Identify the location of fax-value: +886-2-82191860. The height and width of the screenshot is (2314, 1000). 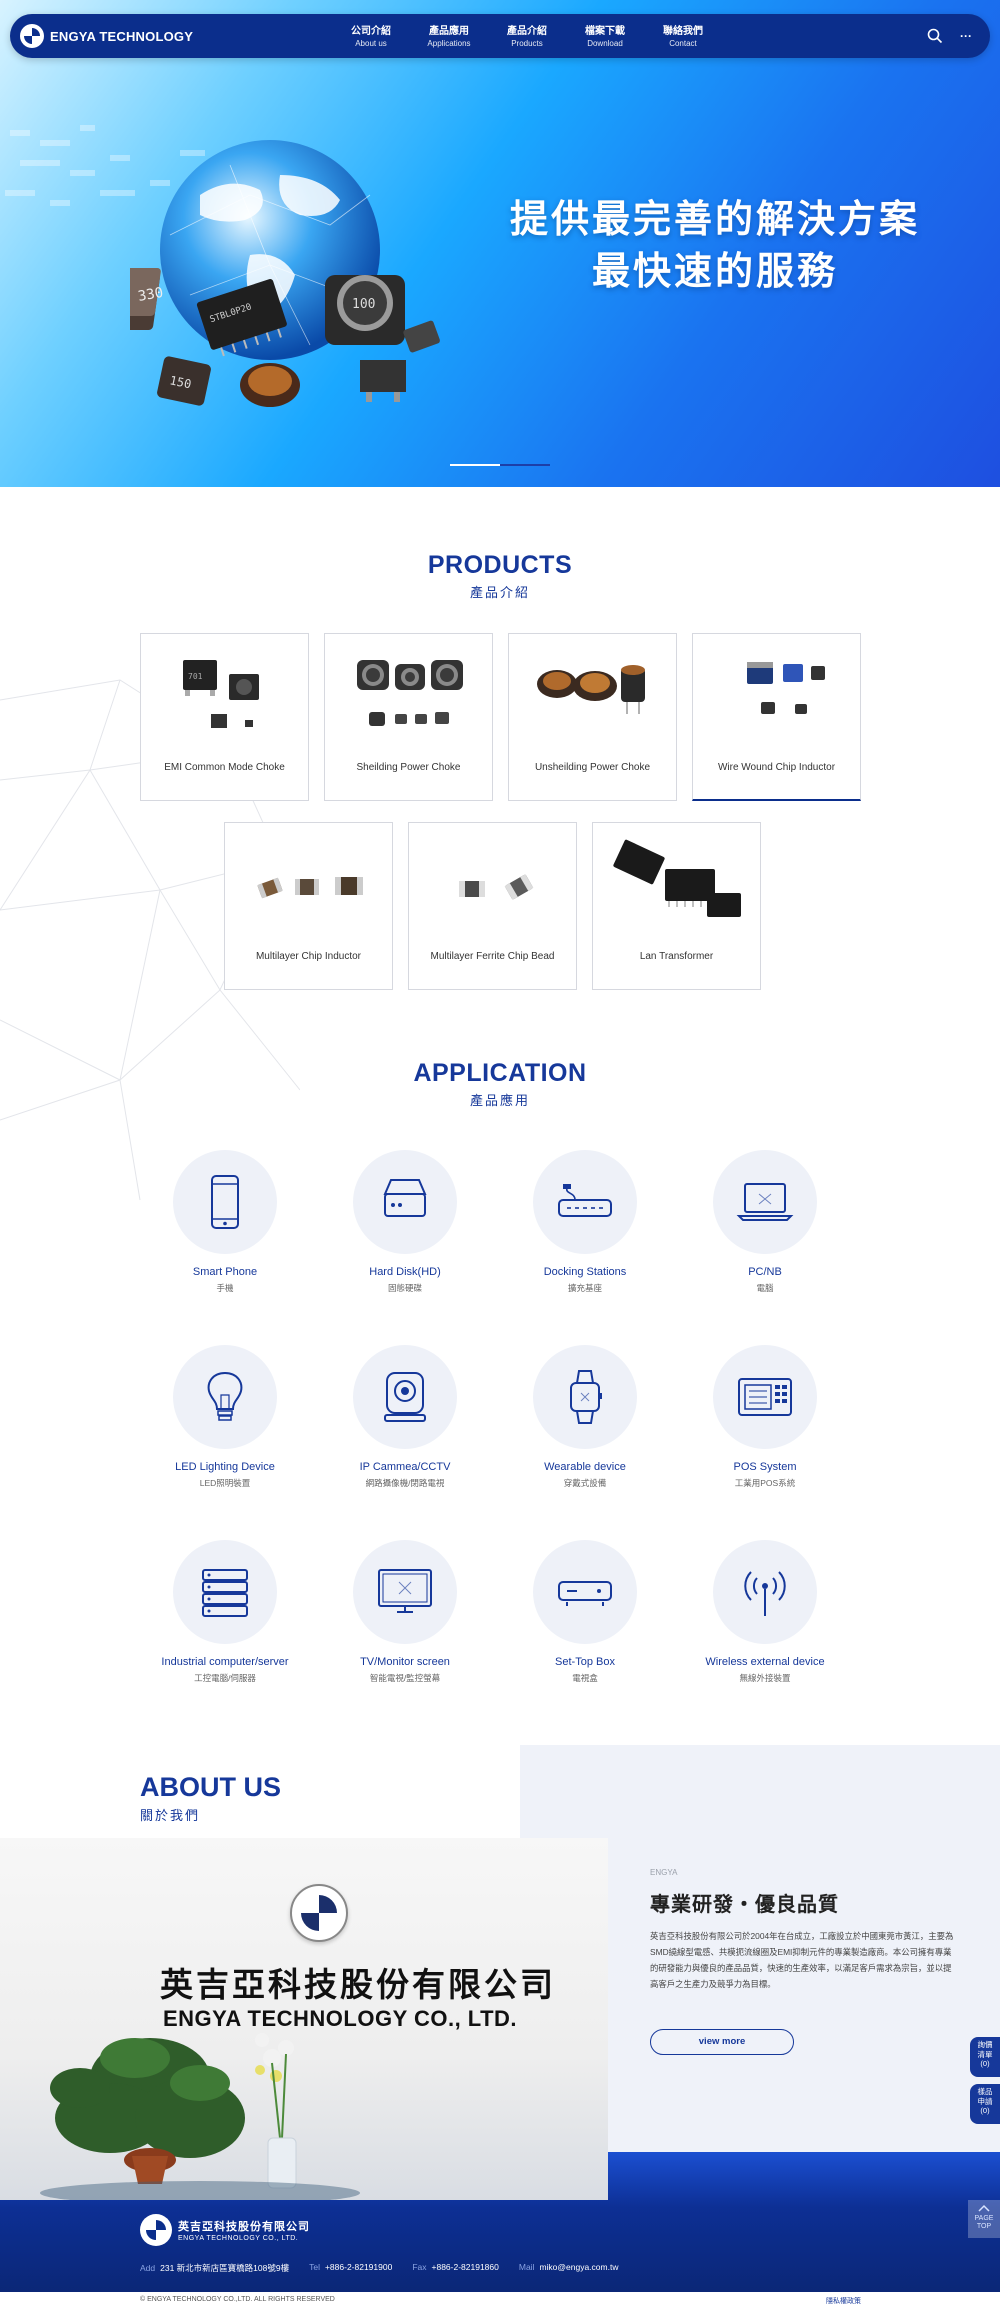
(465, 2267).